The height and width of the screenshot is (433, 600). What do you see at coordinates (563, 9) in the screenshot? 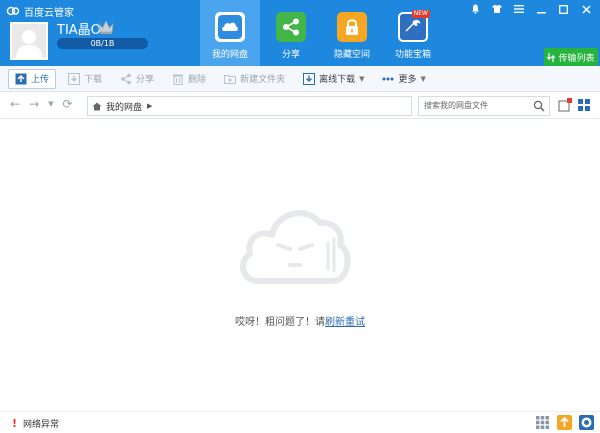
I see `maximize-icon` at bounding box center [563, 9].